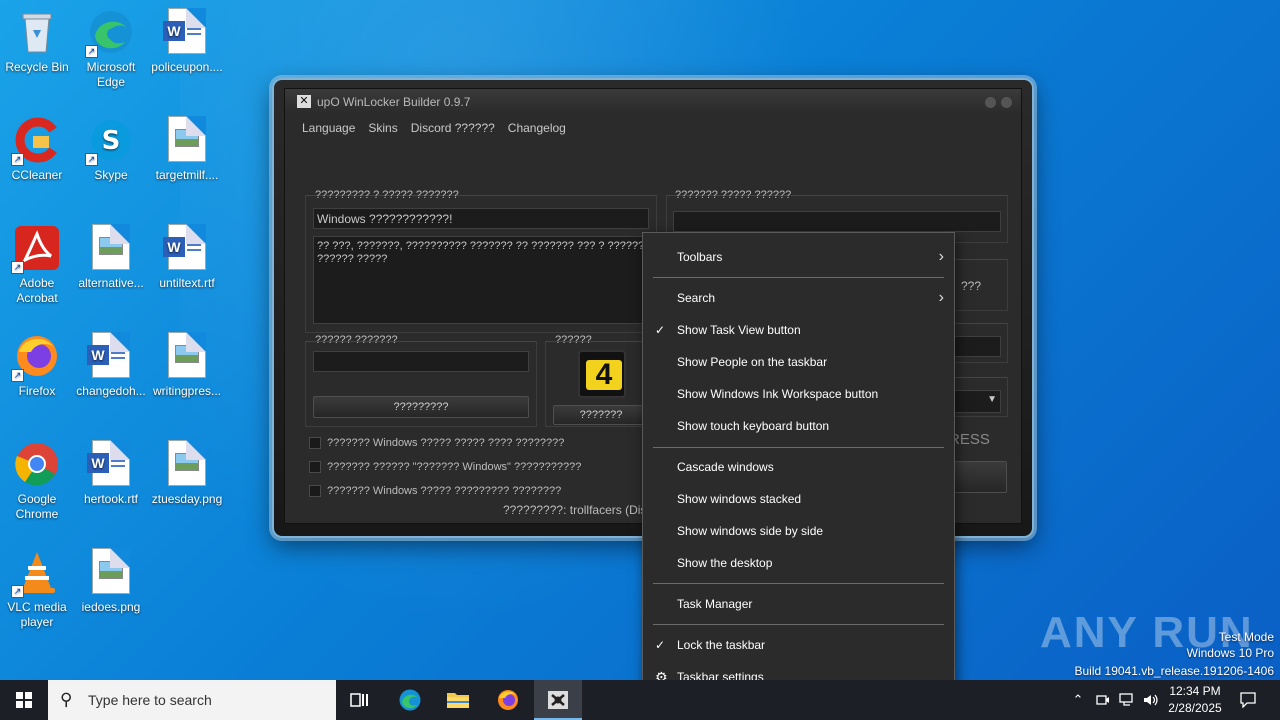 Image resolution: width=1280 pixels, height=720 pixels. What do you see at coordinates (1078, 700) in the screenshot?
I see `show-hidden-icons-chevron-icon: ⌃` at bounding box center [1078, 700].